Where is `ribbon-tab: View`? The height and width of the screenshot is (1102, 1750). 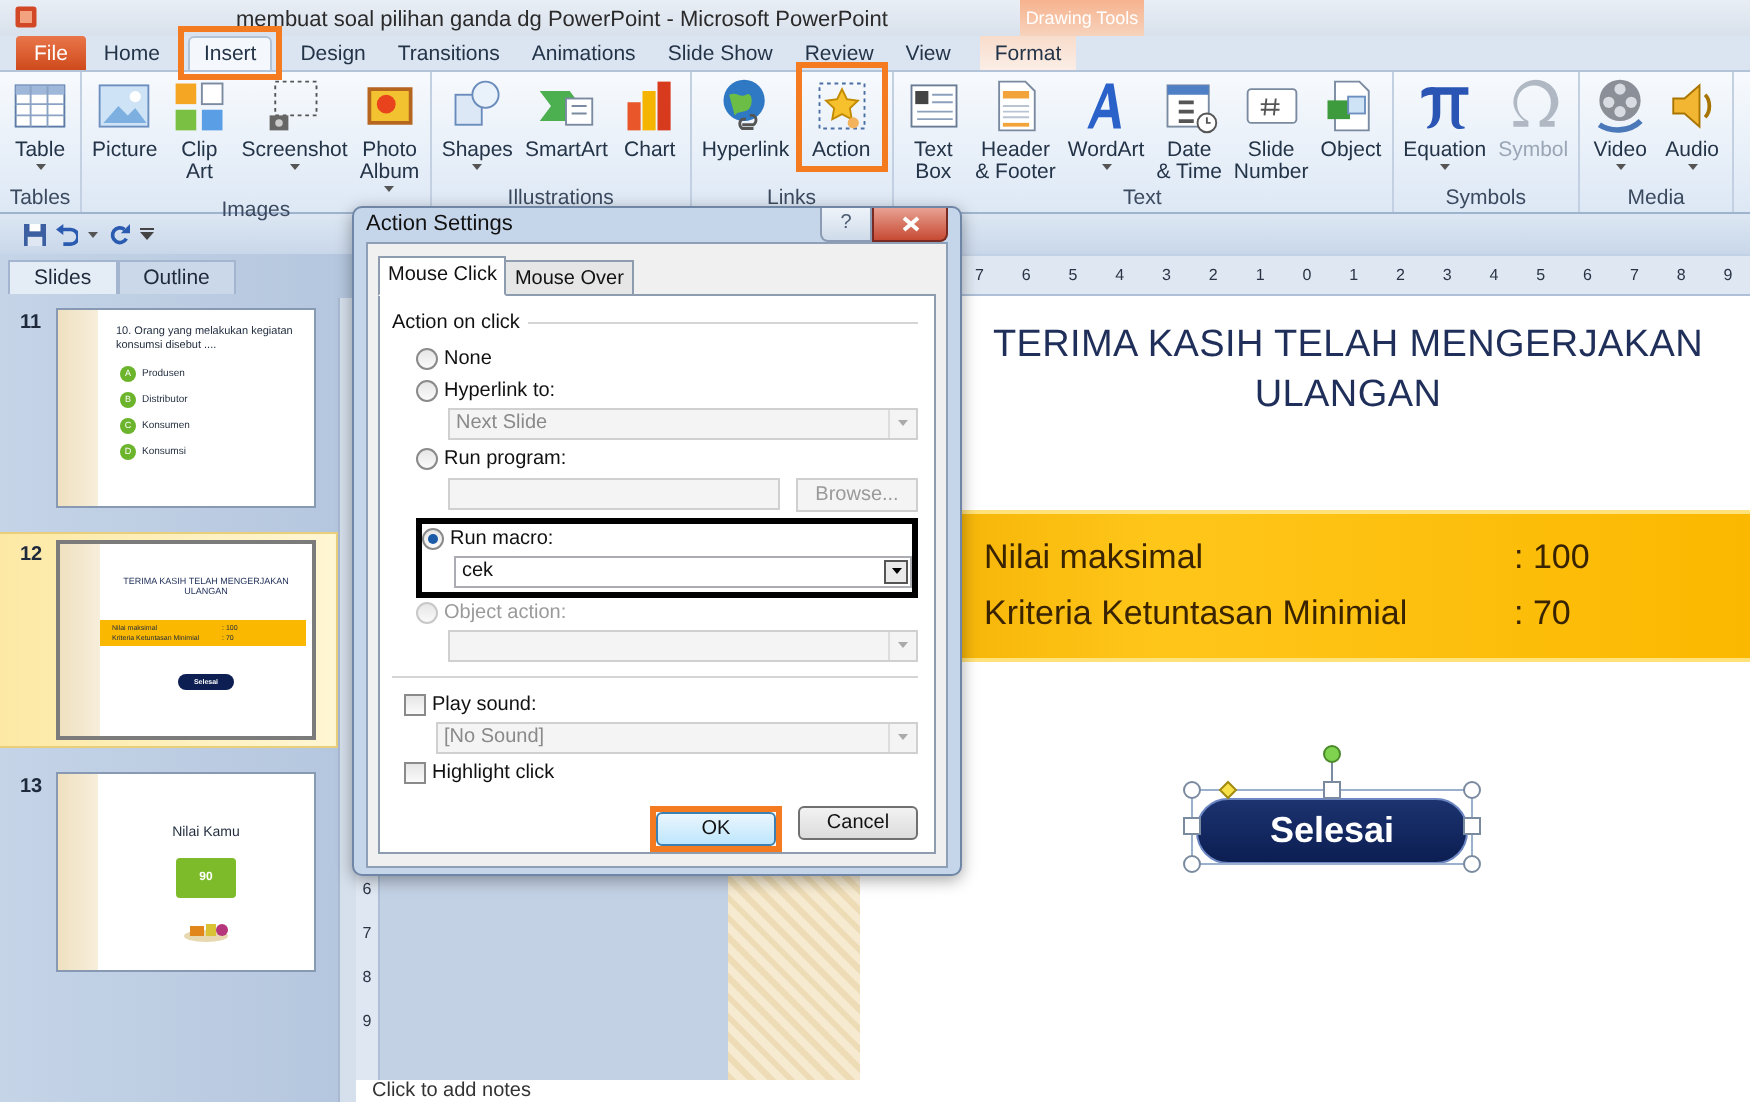 ribbon-tab: View is located at coordinates (928, 53).